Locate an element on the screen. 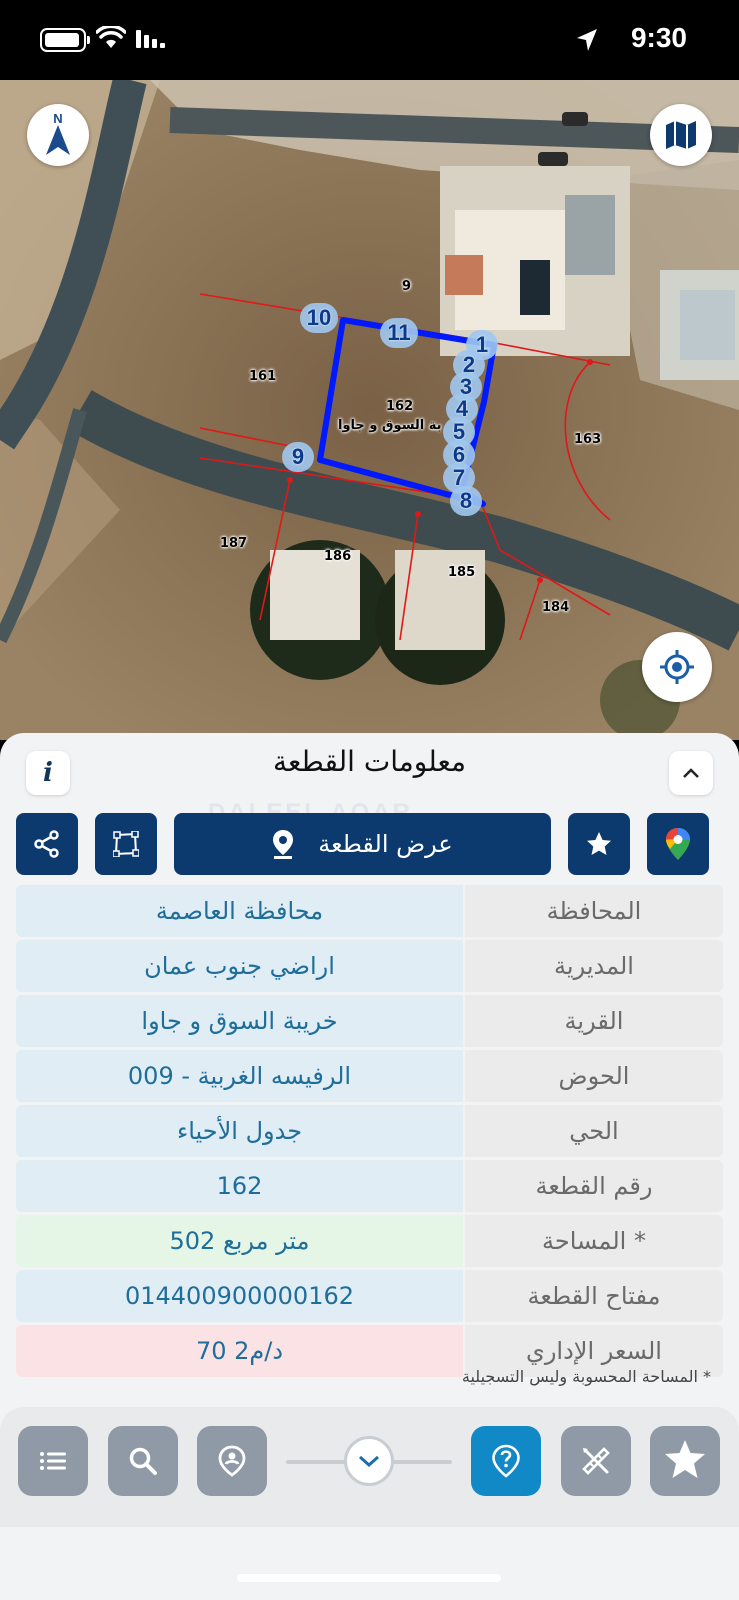 Image resolution: width=739 pixels, height=1600 pixels. show-parcel-button: عرض القطعة is located at coordinates (362, 844).